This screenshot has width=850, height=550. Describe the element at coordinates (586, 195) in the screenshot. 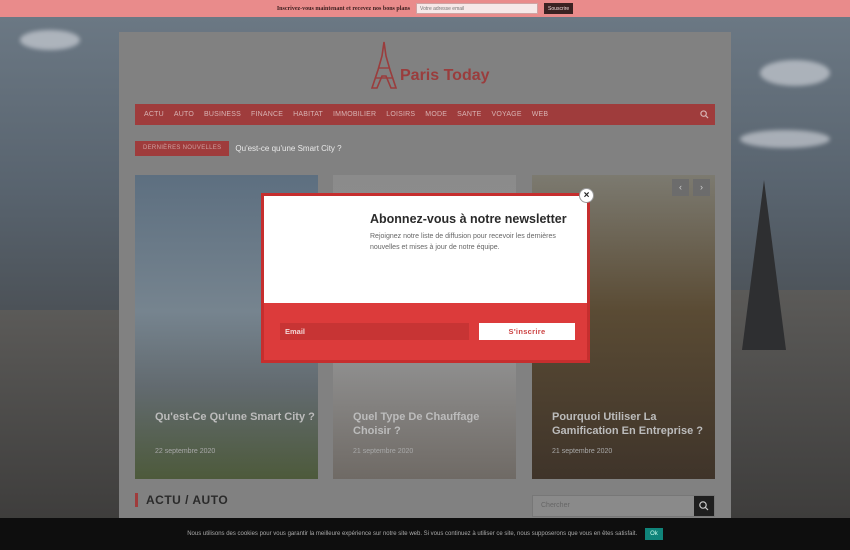

I see `close-icon: ×` at that location.